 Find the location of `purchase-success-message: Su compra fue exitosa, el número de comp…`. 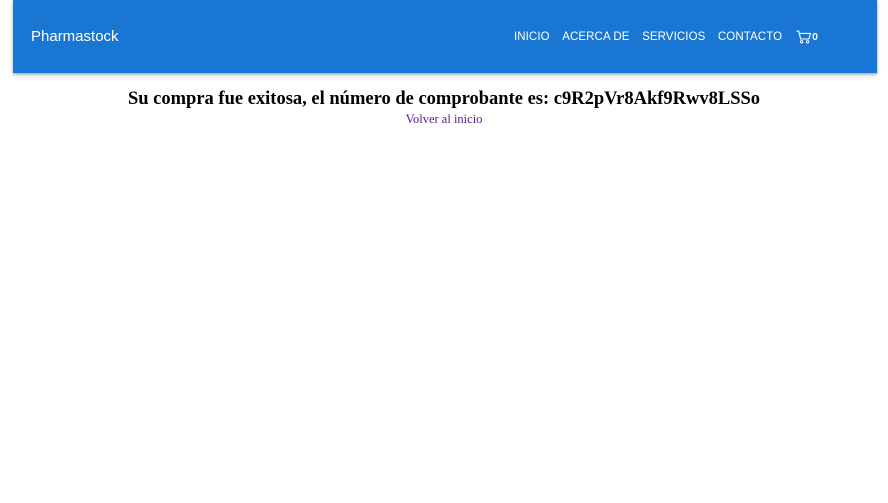

purchase-success-message: Su compra fue exitosa, el número de comp… is located at coordinates (444, 99).